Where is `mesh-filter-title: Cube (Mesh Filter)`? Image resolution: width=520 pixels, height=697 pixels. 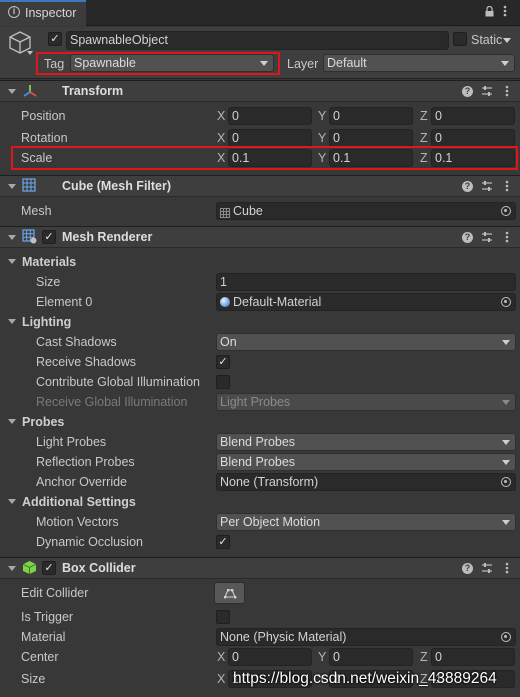 mesh-filter-title: Cube (Mesh Filter) is located at coordinates (117, 186).